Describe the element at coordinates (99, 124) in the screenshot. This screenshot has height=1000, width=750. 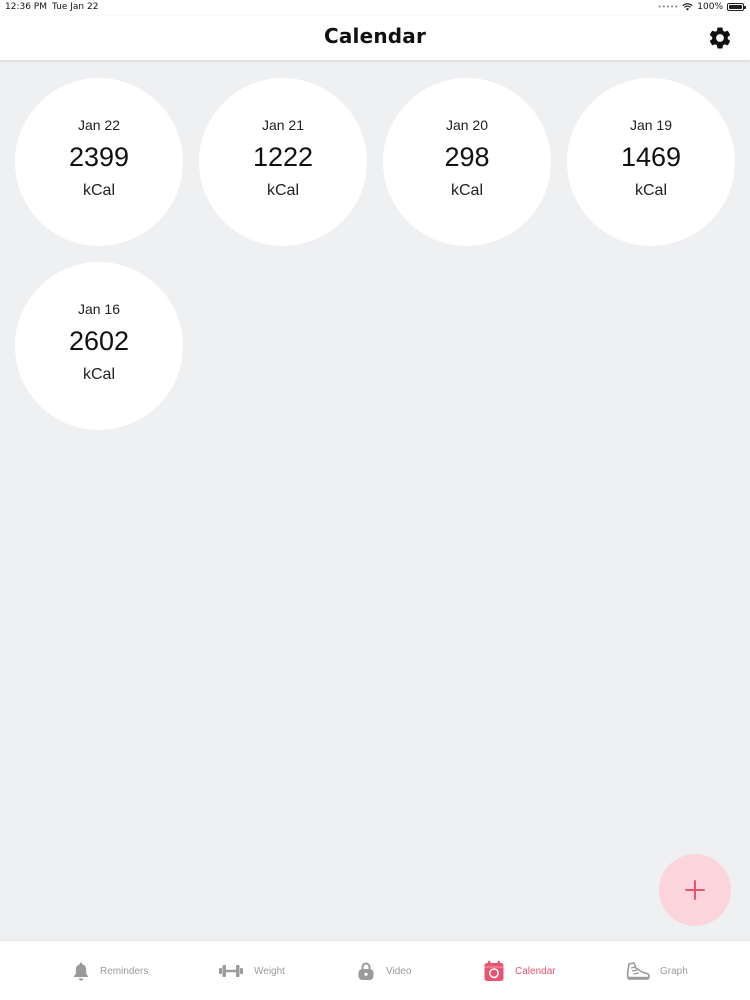
I see `day-date: Jan 22` at that location.